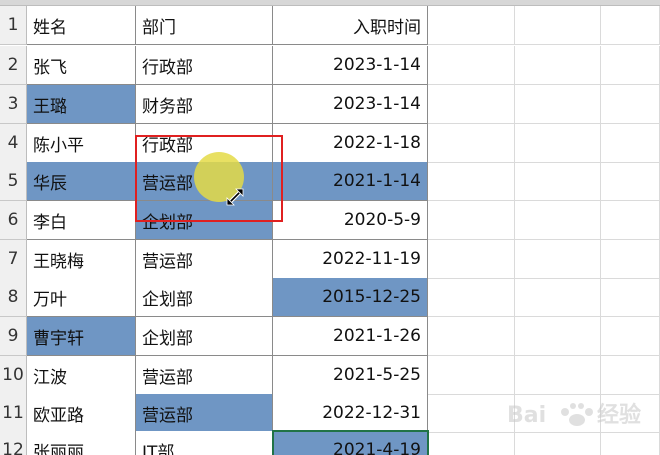 Image resolution: width=660 pixels, height=455 pixels. What do you see at coordinates (13, 375) in the screenshot?
I see `row-header: 10` at bounding box center [13, 375].